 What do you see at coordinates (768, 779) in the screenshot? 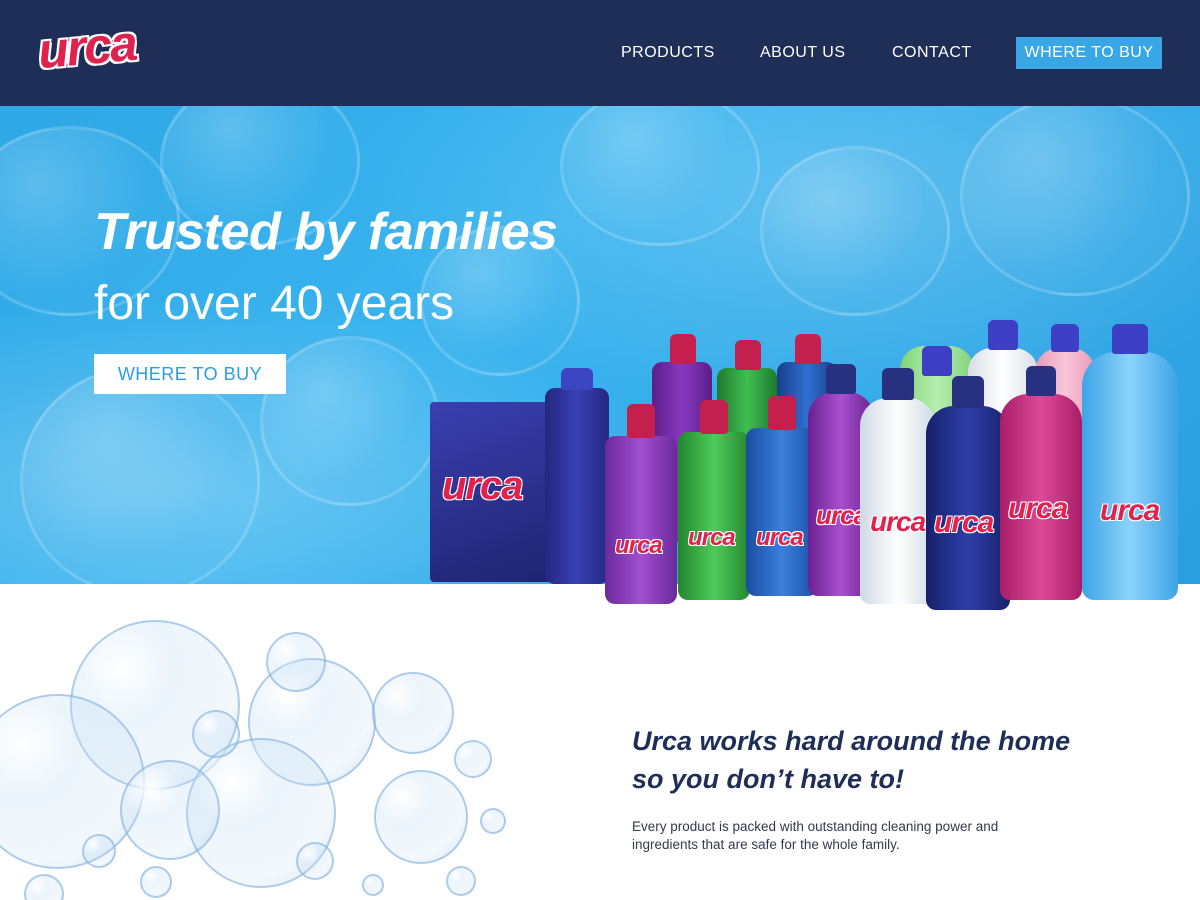
I see `tagline-line-2: so you don’t have to!` at bounding box center [768, 779].